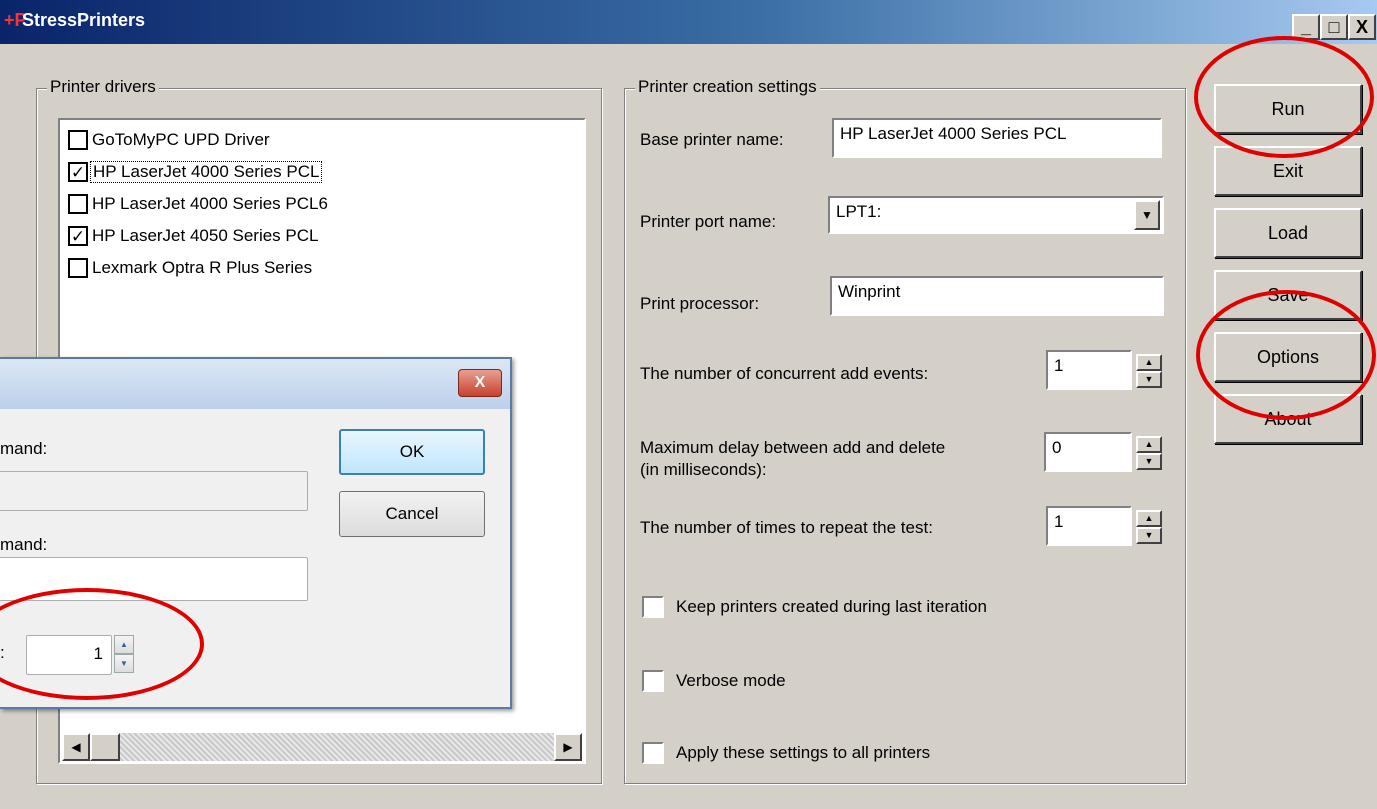 This screenshot has height=809, width=1377. What do you see at coordinates (69, 655) in the screenshot?
I see `dialog-value-input: 1` at bounding box center [69, 655].